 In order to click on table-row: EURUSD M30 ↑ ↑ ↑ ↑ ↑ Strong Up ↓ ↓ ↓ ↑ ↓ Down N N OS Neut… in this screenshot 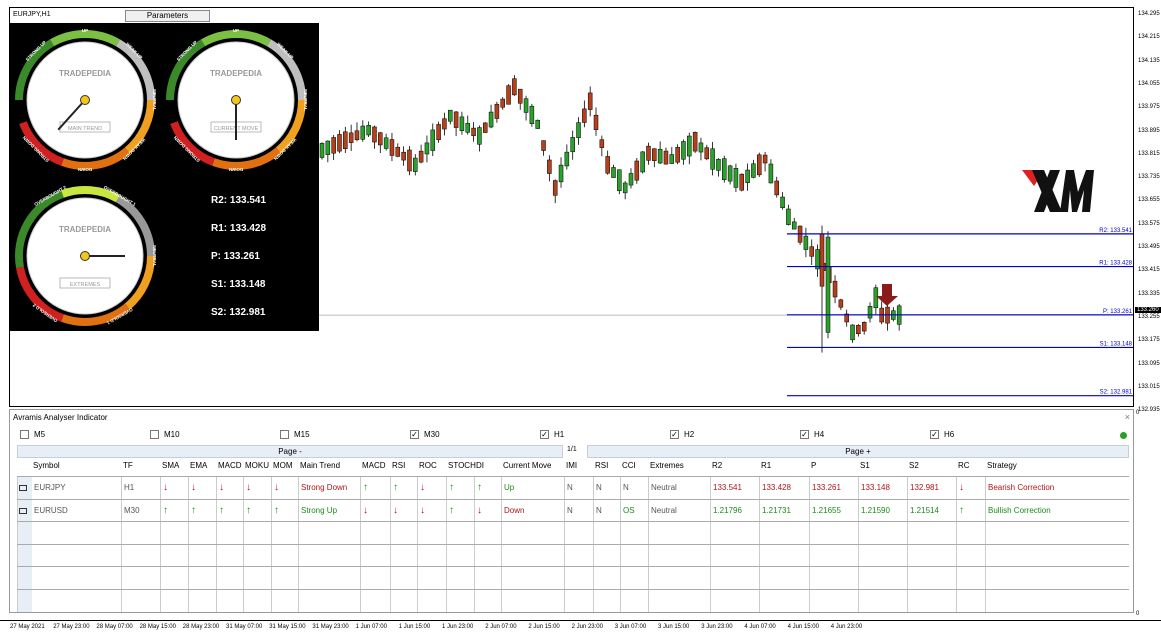, I will do `click(573, 510)`.